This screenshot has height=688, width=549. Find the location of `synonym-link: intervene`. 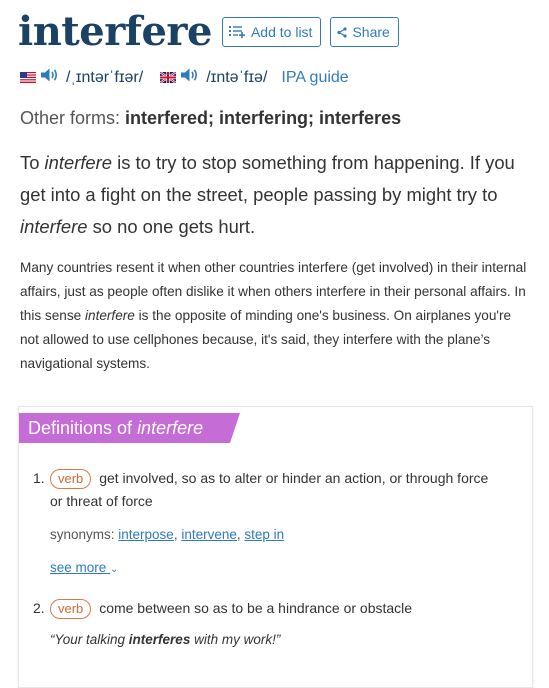

synonym-link: intervene is located at coordinates (209, 534).